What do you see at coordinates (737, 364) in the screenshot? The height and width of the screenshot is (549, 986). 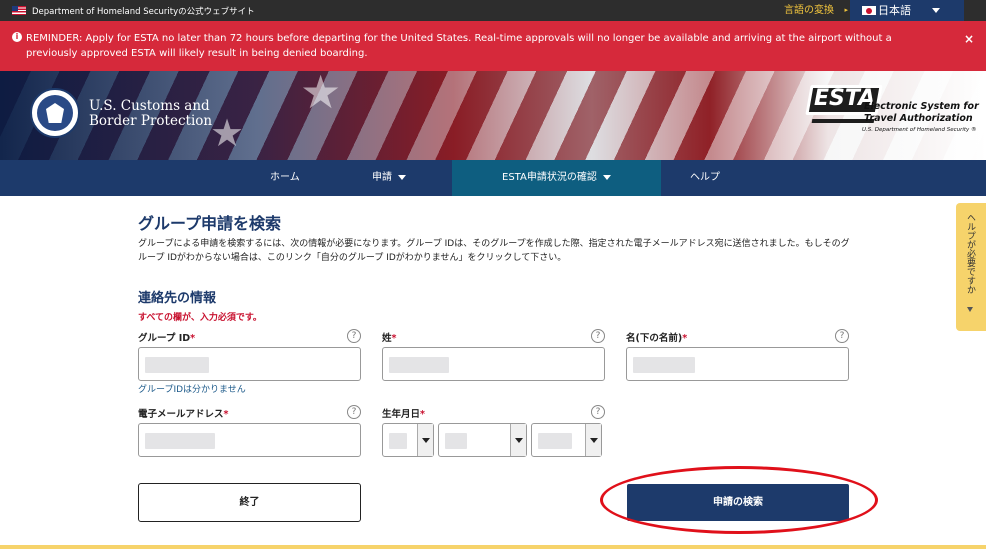 I see `given-name-input` at bounding box center [737, 364].